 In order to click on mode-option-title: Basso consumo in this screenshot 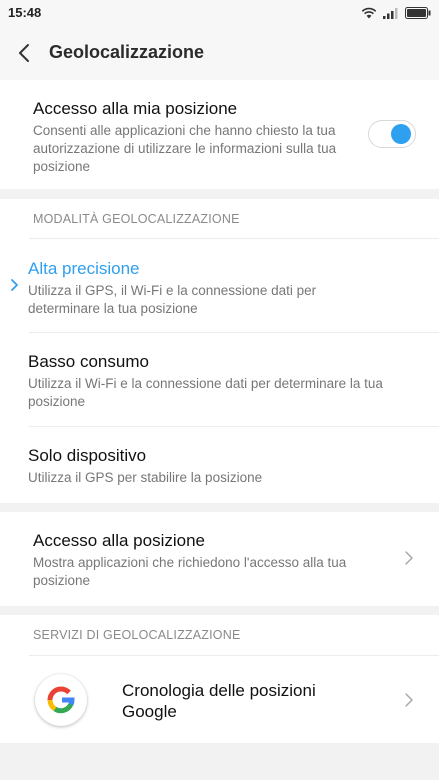, I will do `click(88, 361)`.